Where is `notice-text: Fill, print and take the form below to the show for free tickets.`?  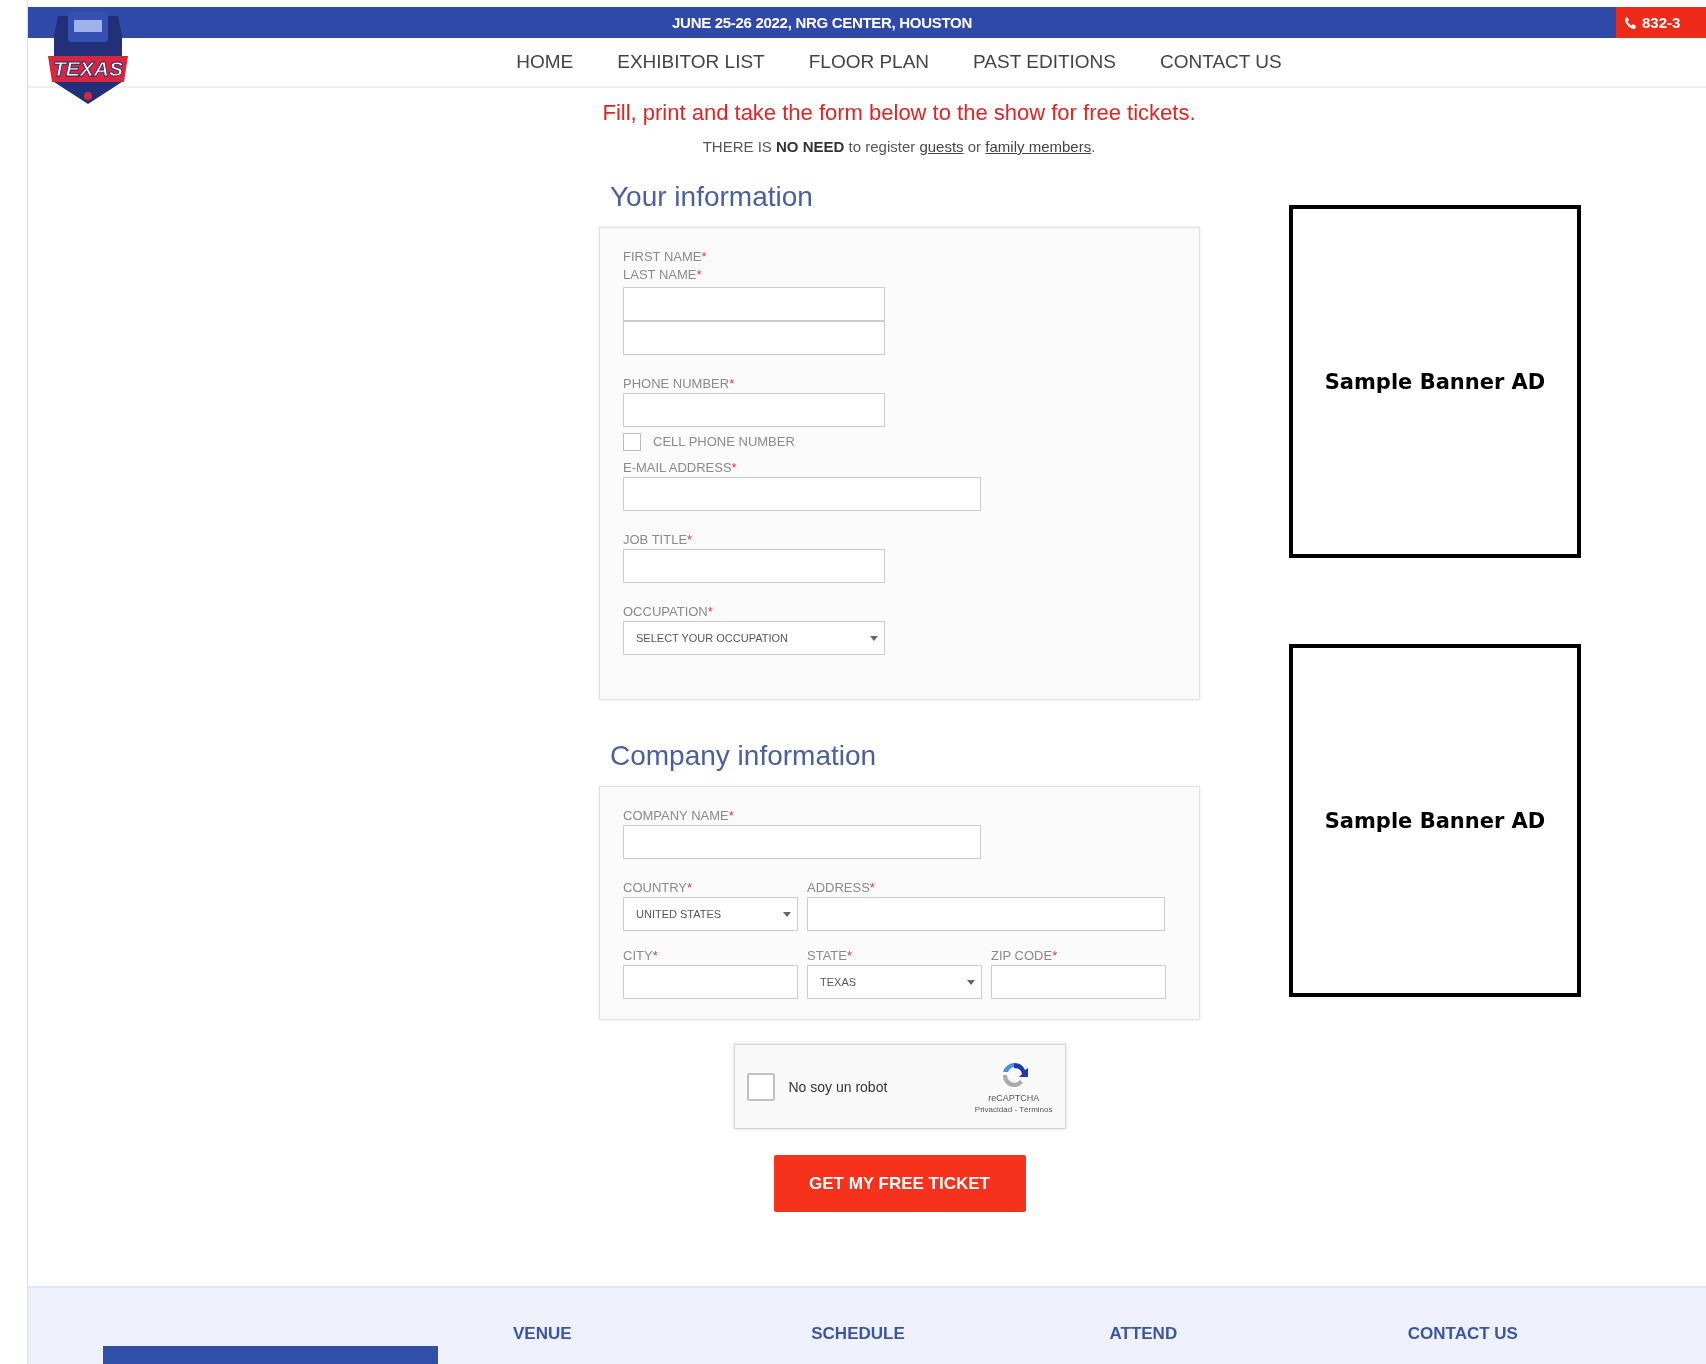
notice-text: Fill, print and take the form below to the show for free tickets. is located at coordinates (899, 113).